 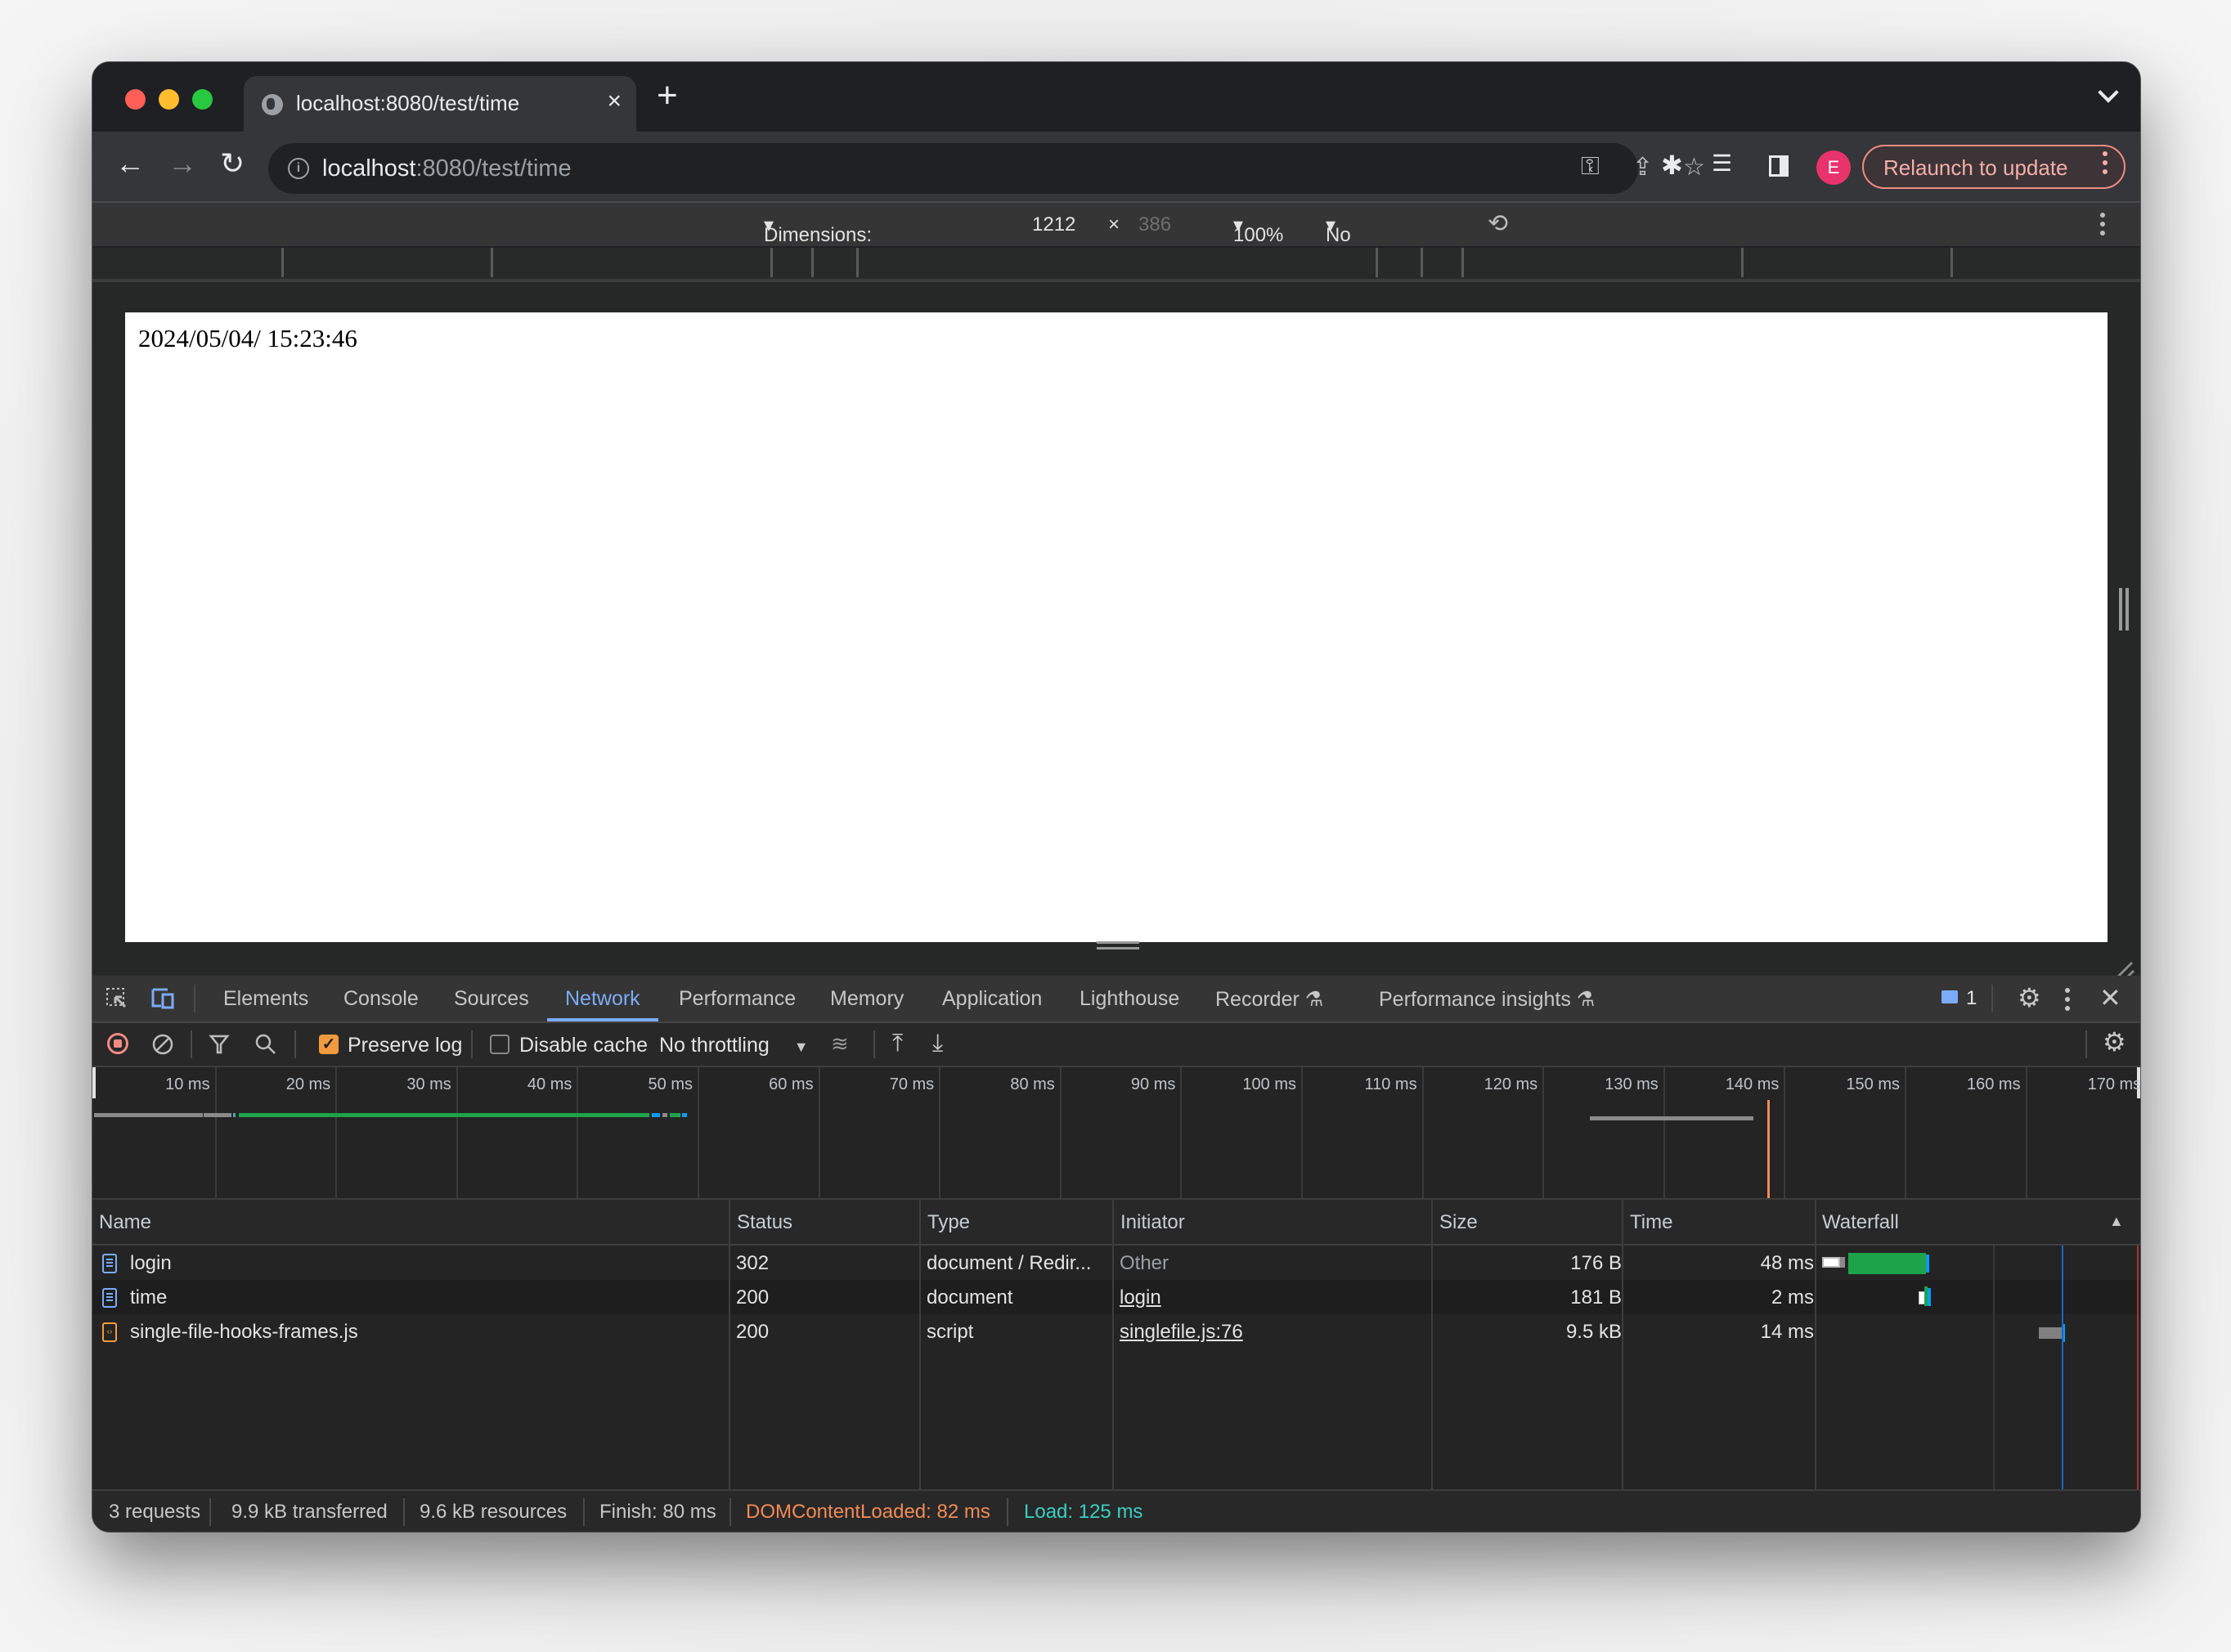 I want to click on overview-left-handle, so click(x=94, y=1082).